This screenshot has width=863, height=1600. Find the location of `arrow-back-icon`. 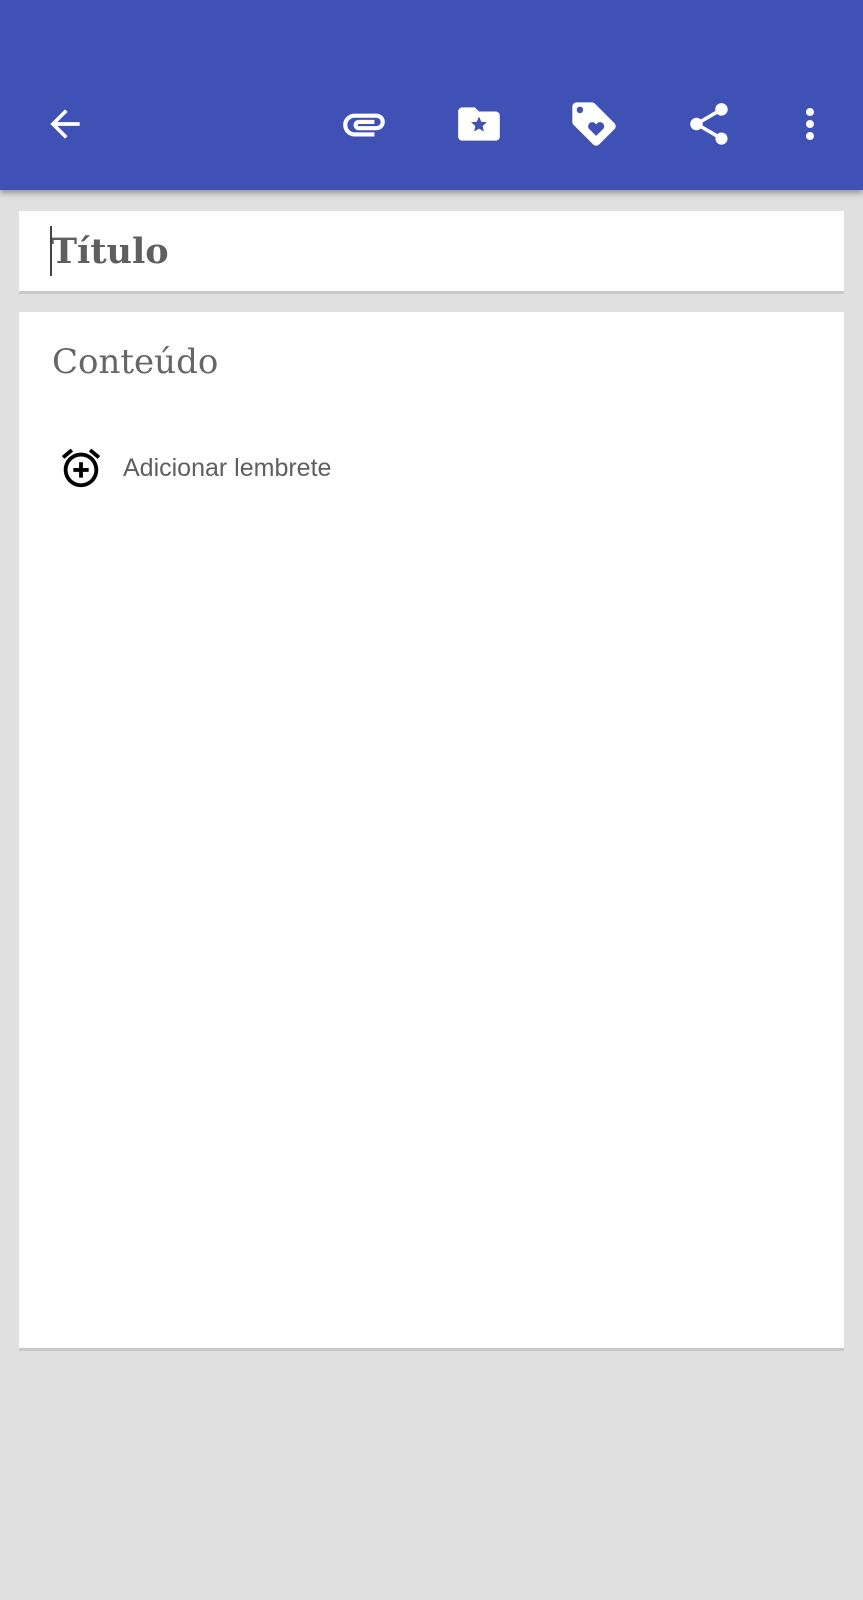

arrow-back-icon is located at coordinates (65, 124).